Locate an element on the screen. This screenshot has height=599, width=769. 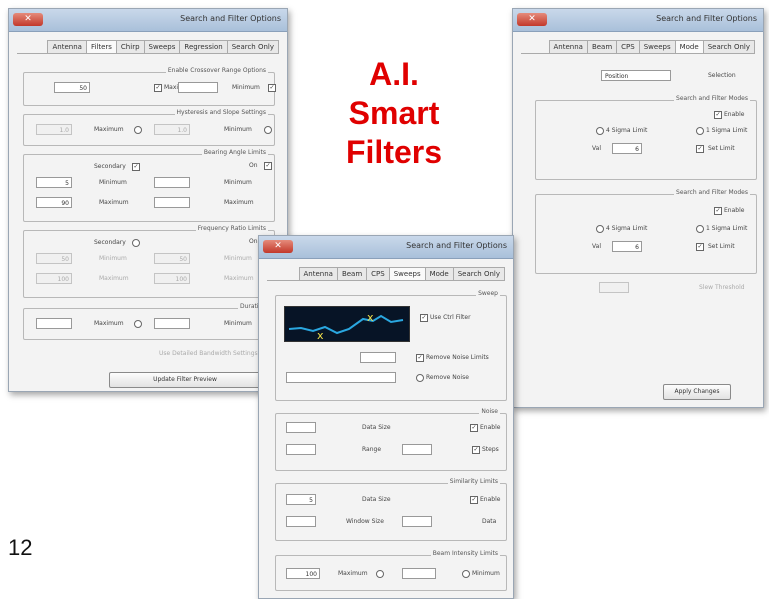
threshold-input is located at coordinates (614, 287).